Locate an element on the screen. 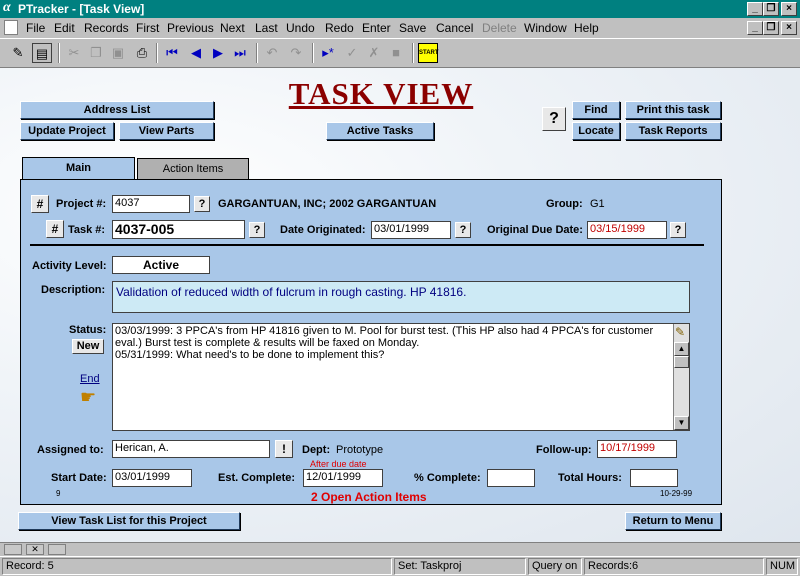 The width and height of the screenshot is (800, 576). print-icon: ⎙ is located at coordinates (142, 53).